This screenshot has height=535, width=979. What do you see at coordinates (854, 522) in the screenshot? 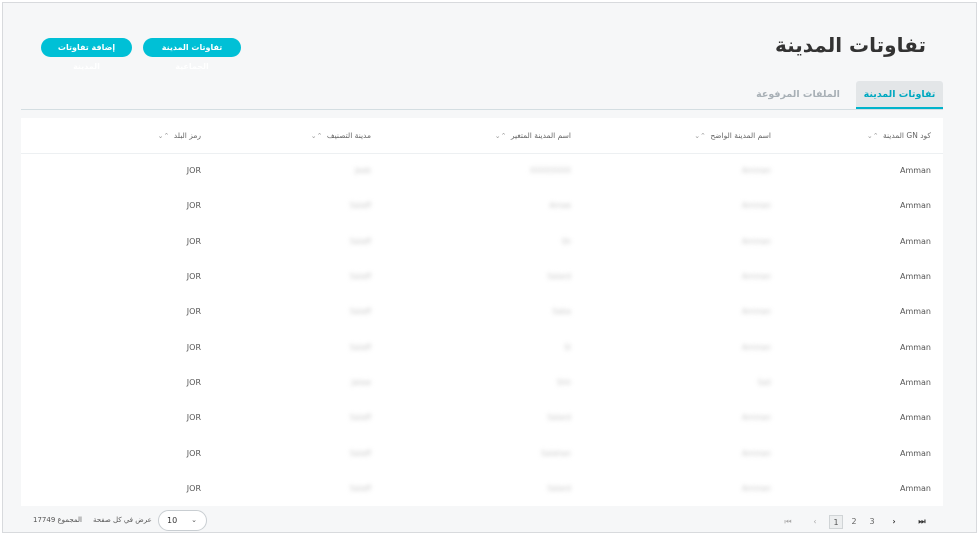
I see `page-2-button: 2` at bounding box center [854, 522].